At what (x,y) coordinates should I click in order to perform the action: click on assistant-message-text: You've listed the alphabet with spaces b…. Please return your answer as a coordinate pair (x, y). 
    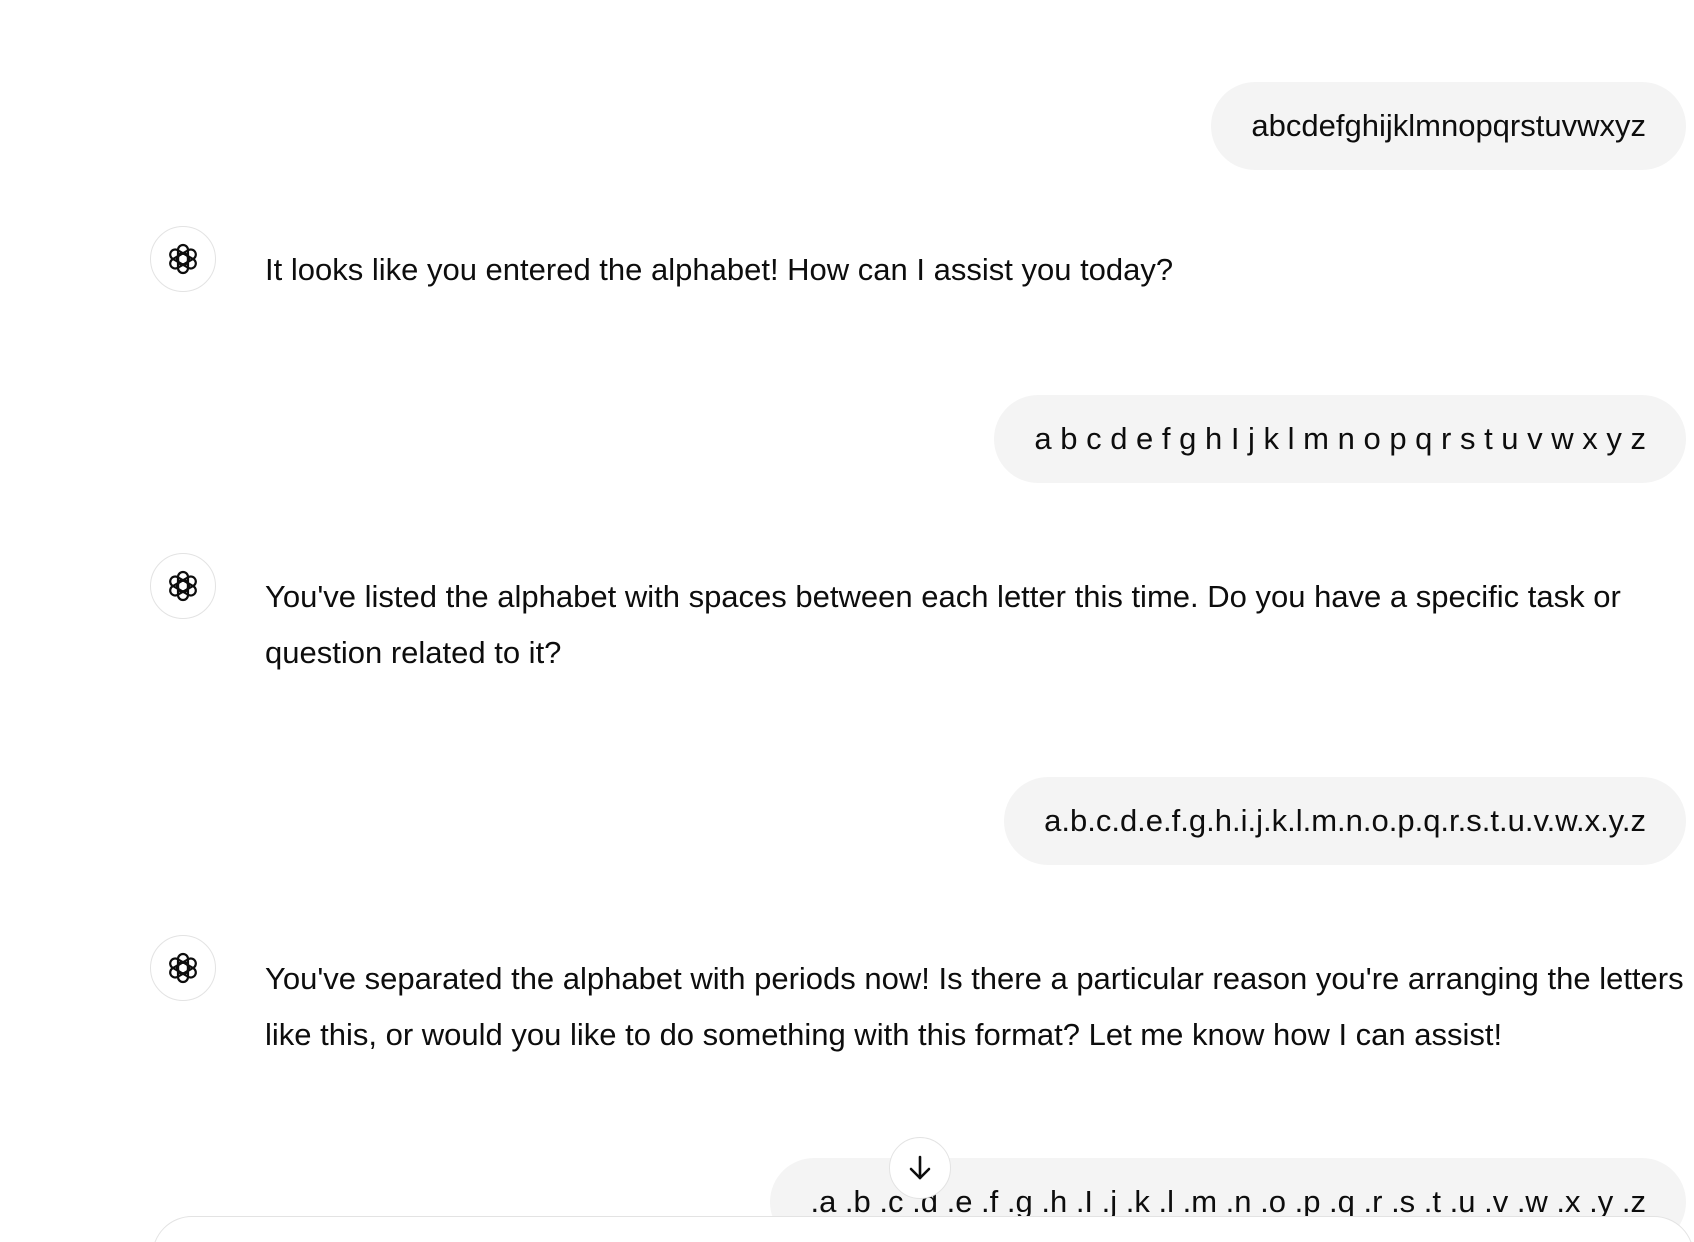
    Looking at the image, I should click on (943, 624).